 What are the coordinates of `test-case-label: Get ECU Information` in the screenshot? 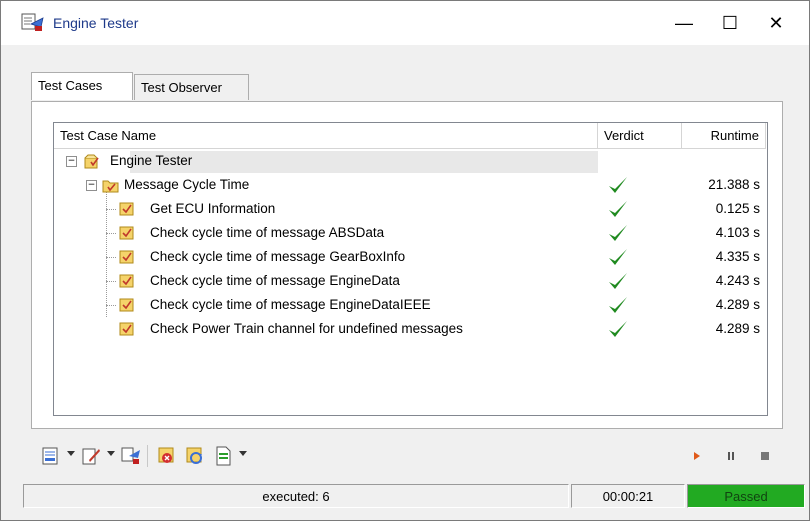 It's located at (213, 208).